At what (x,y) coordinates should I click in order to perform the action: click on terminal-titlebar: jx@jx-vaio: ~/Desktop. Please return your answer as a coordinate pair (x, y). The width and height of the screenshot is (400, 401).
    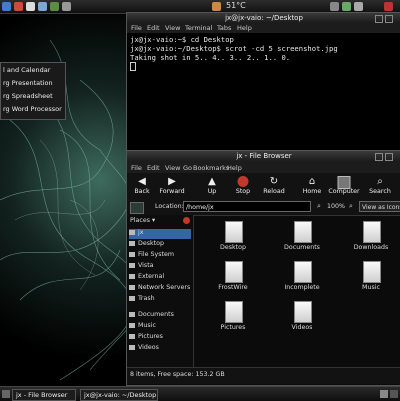
    Looking at the image, I should click on (263, 18).